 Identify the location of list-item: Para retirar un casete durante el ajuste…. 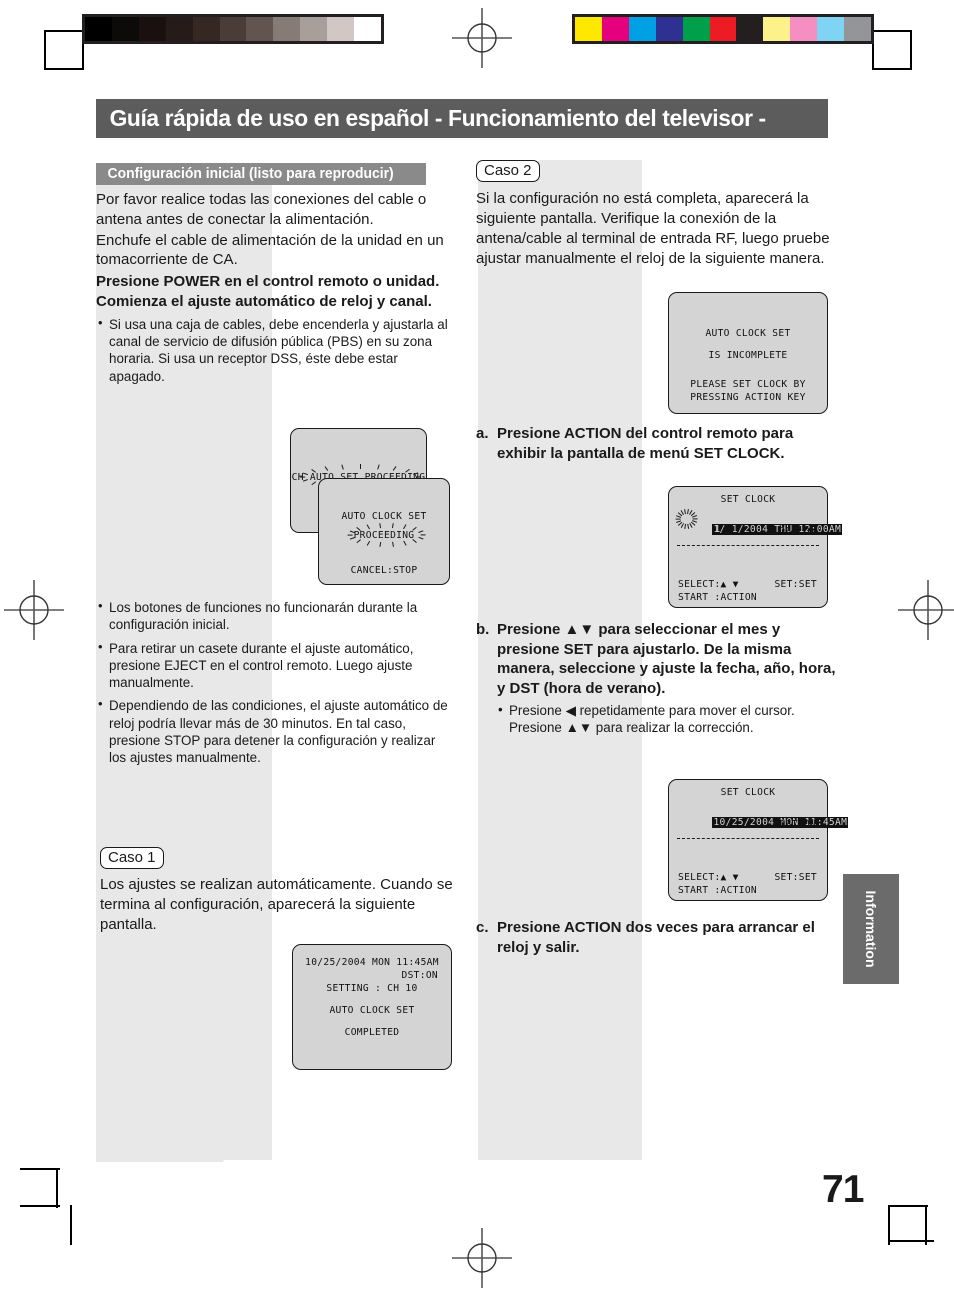
(276, 665).